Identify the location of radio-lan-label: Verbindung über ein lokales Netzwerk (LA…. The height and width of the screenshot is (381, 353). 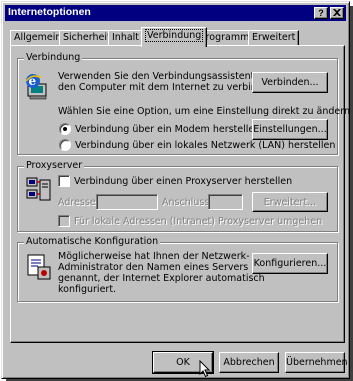
(205, 145).